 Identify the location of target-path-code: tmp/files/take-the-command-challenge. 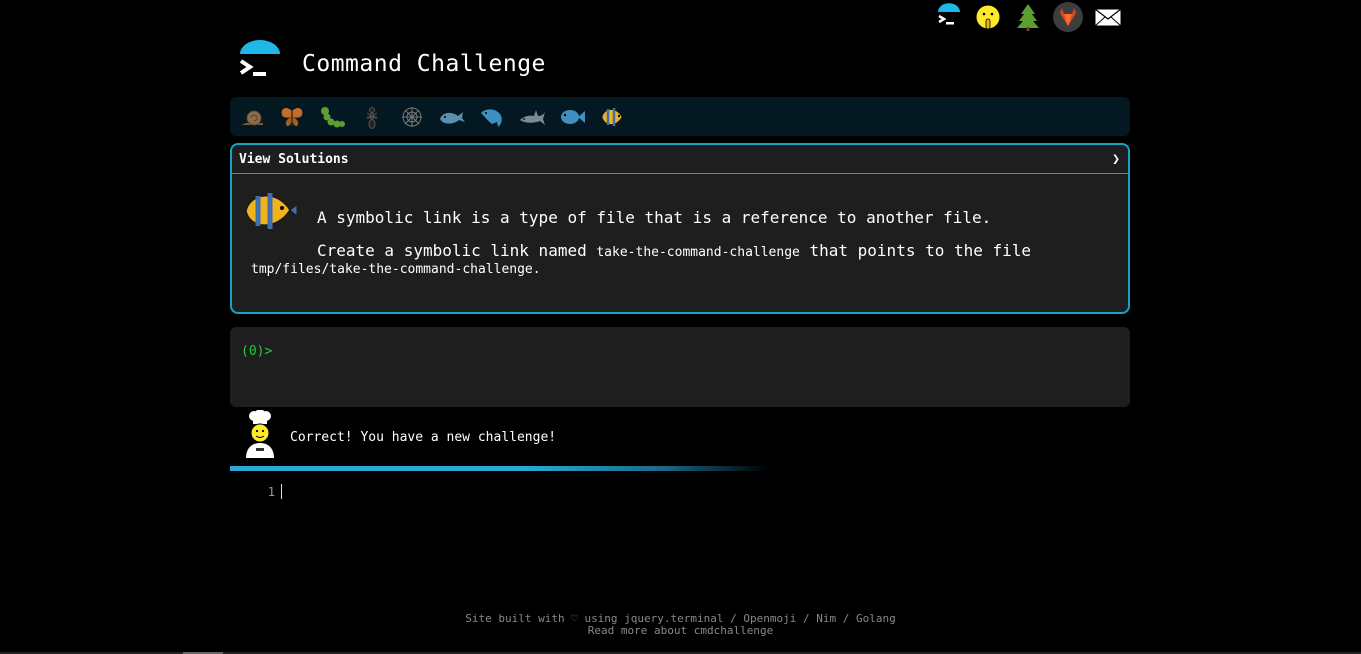
(392, 269).